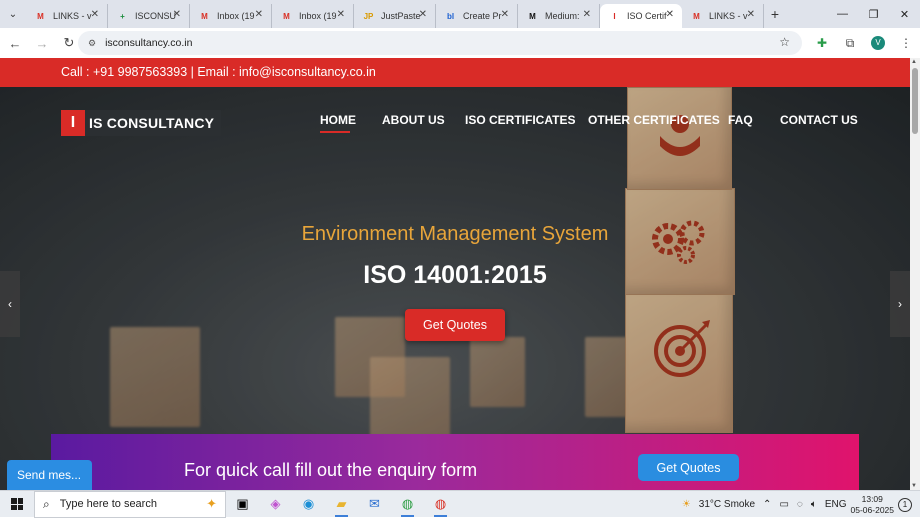 The height and width of the screenshot is (518, 920). Describe the element at coordinates (775, 14) in the screenshot. I see `new-tab-plus-icon: +` at that location.